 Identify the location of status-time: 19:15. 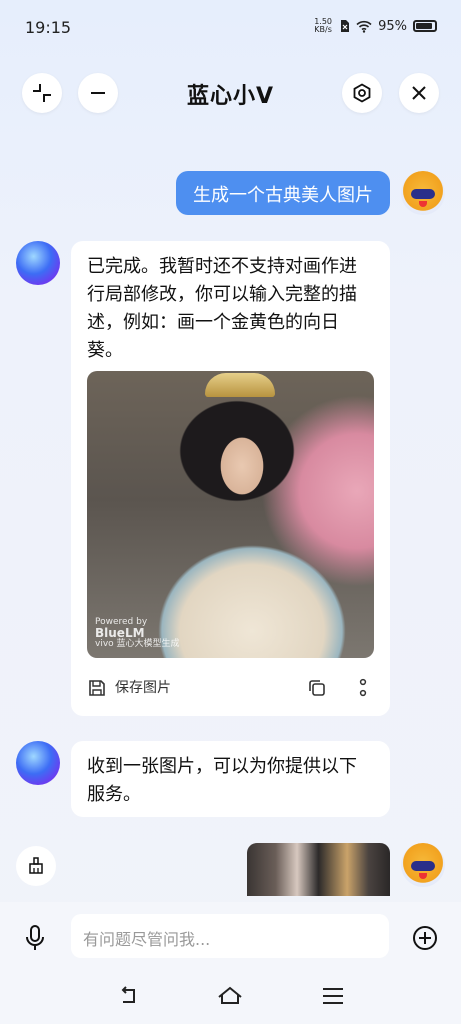
(48, 27).